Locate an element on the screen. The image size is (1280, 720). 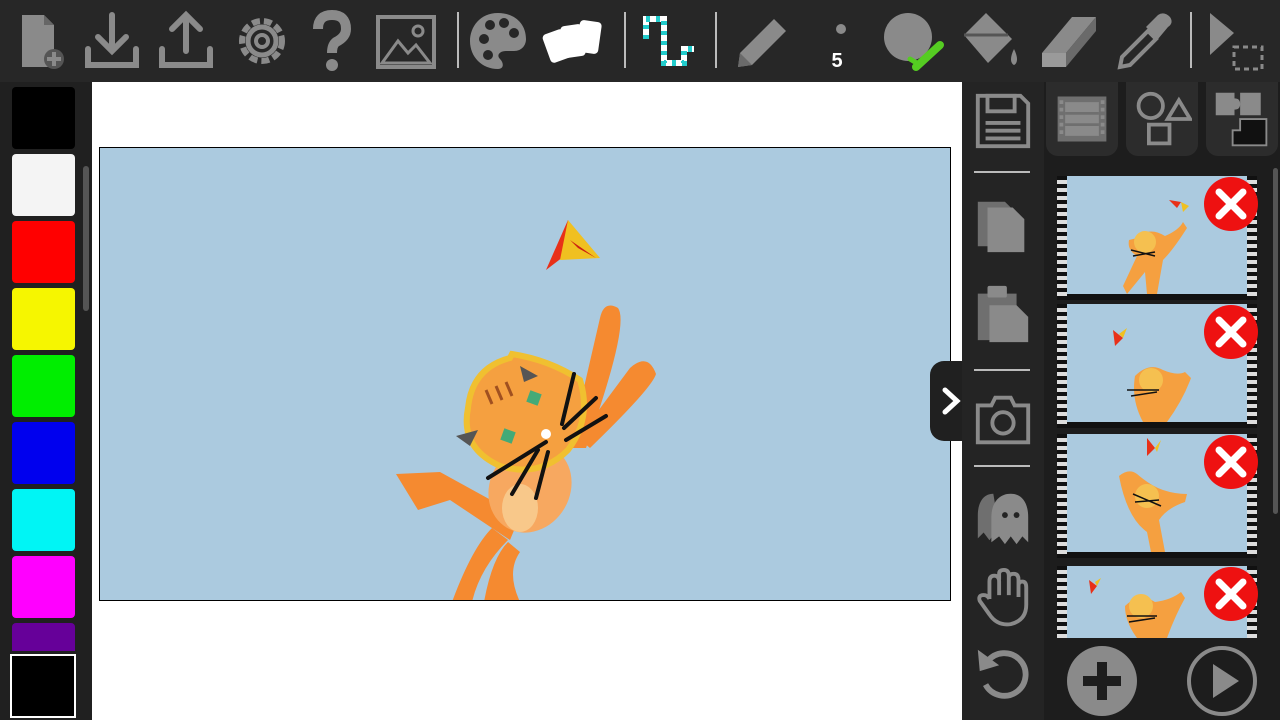
hand-tool-button is located at coordinates (1003, 597).